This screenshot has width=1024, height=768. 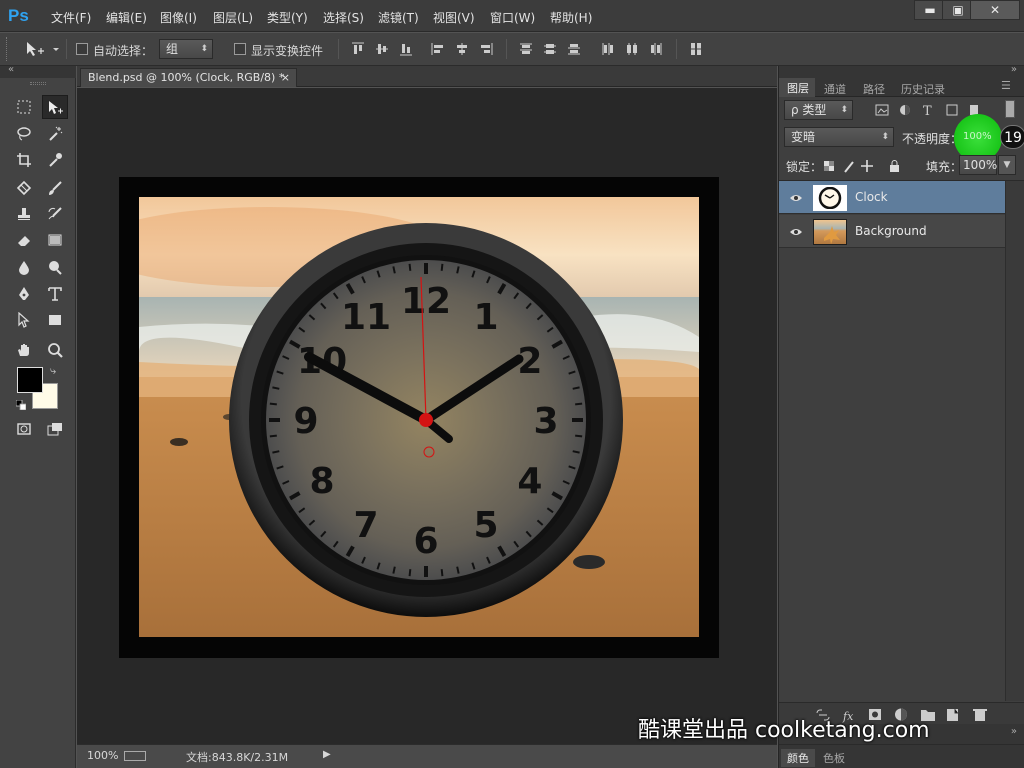 What do you see at coordinates (82, 49) in the screenshot?
I see `auto-select-checkbox` at bounding box center [82, 49].